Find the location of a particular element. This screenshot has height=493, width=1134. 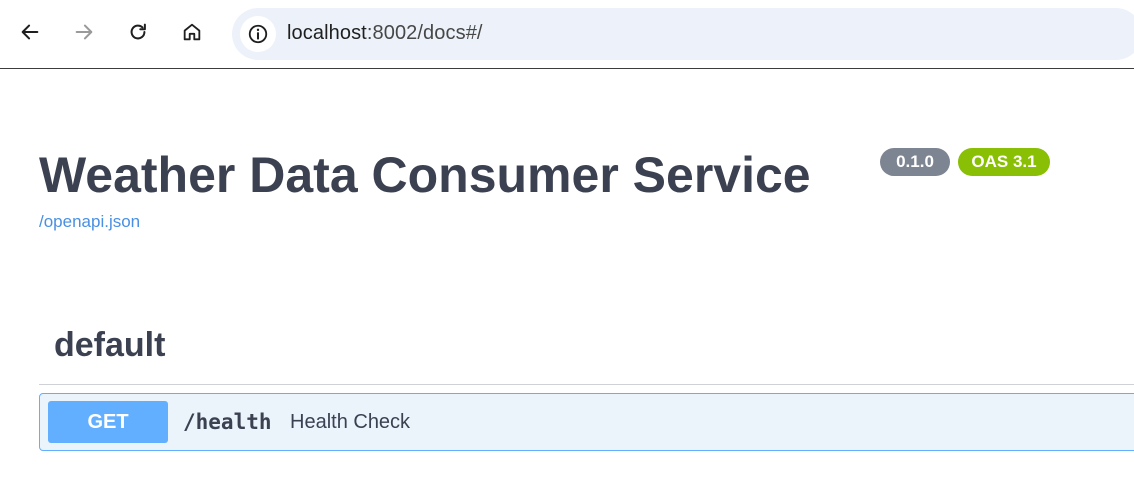

version-badge: 0.1.0 is located at coordinates (915, 162).